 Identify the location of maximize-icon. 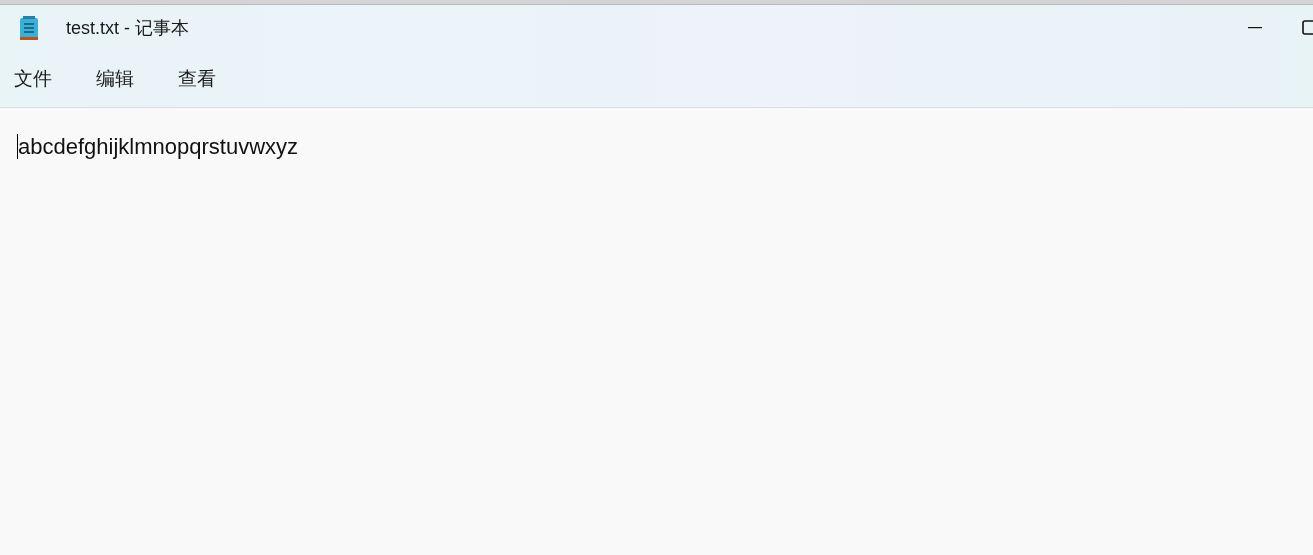
(1307, 27).